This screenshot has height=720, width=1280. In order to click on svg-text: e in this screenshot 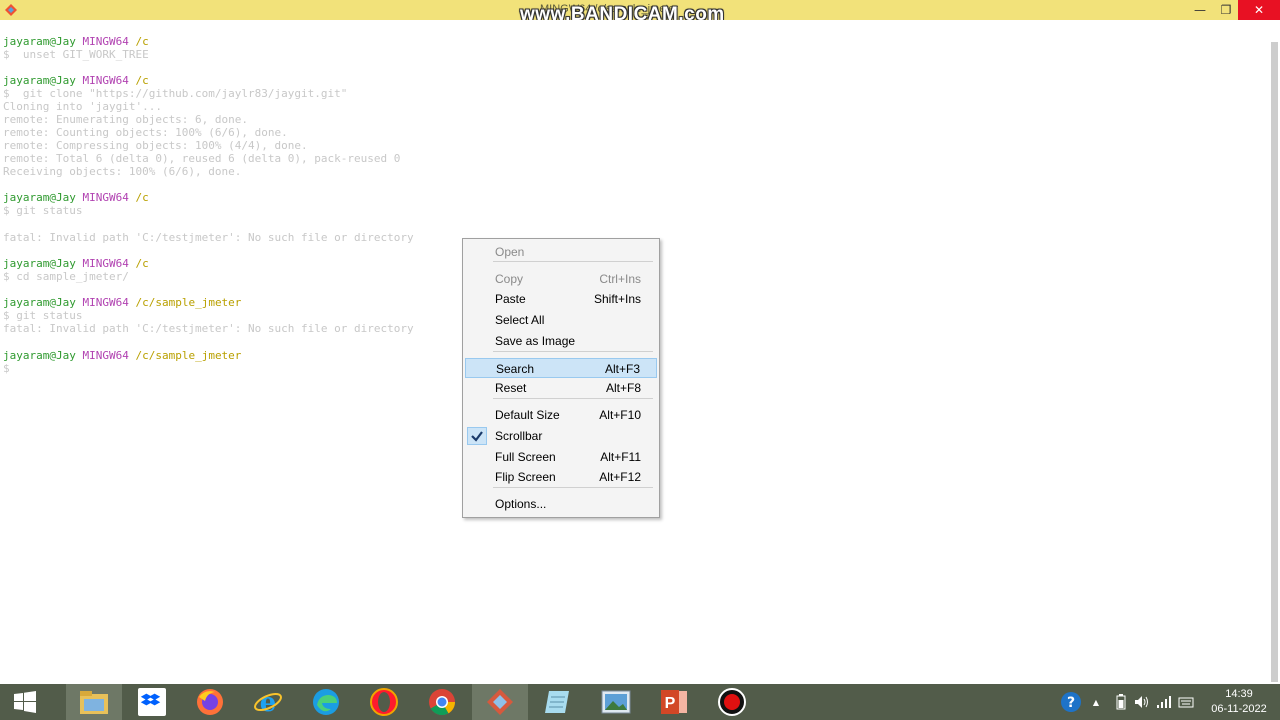, I will do `click(268, 702)`.